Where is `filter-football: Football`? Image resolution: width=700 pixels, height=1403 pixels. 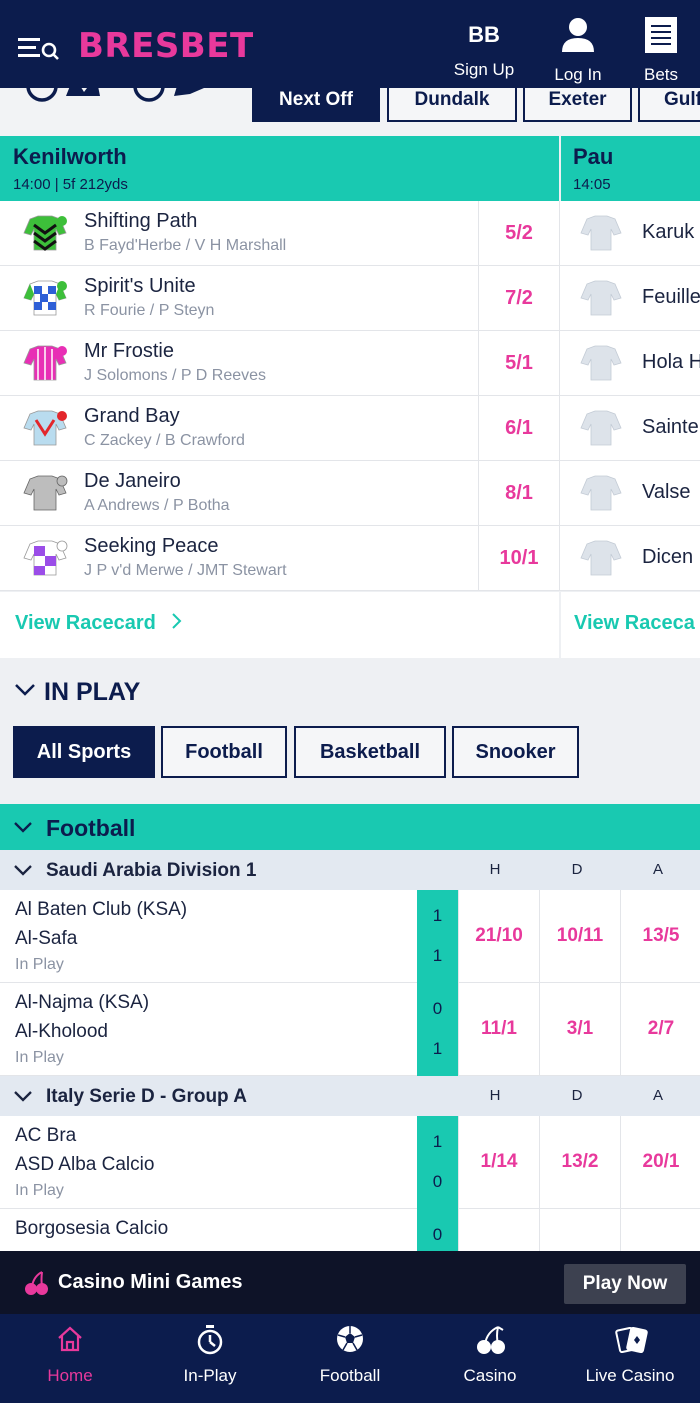 filter-football: Football is located at coordinates (224, 752).